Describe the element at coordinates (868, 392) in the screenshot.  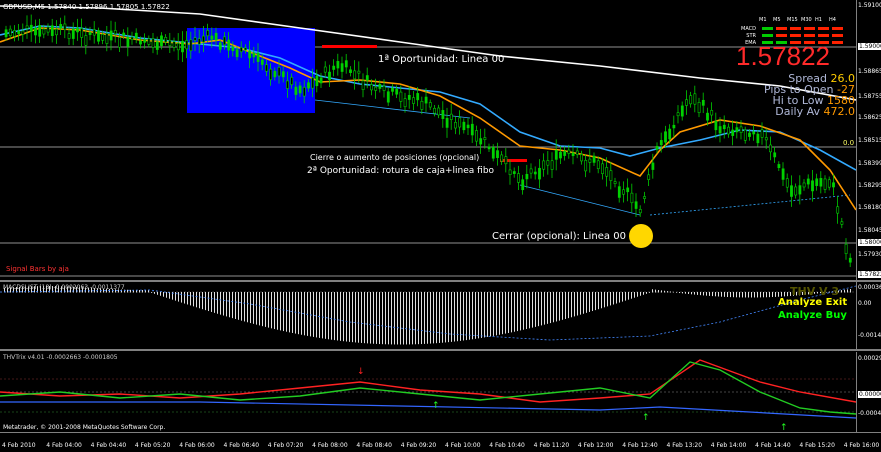
I see `trix-axis: 0.00029 0.00000 -0.00044` at that location.